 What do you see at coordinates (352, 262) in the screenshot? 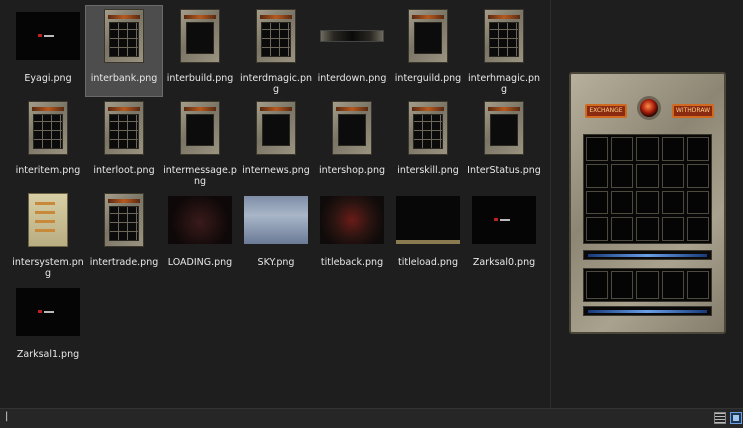
I see `file-name: titleback.png` at bounding box center [352, 262].